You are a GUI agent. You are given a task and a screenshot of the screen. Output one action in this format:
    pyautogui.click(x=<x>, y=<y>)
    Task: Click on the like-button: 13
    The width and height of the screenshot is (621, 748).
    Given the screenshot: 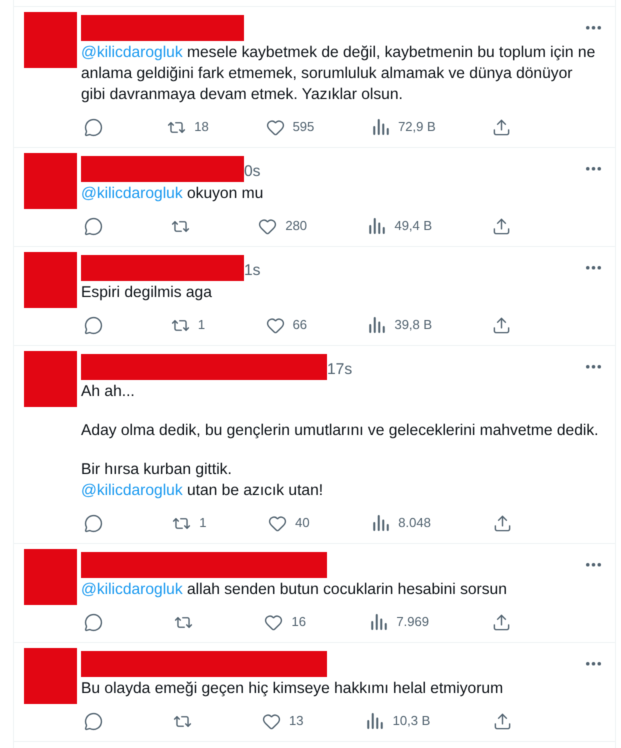 What is the action you would take?
    pyautogui.click(x=279, y=721)
    